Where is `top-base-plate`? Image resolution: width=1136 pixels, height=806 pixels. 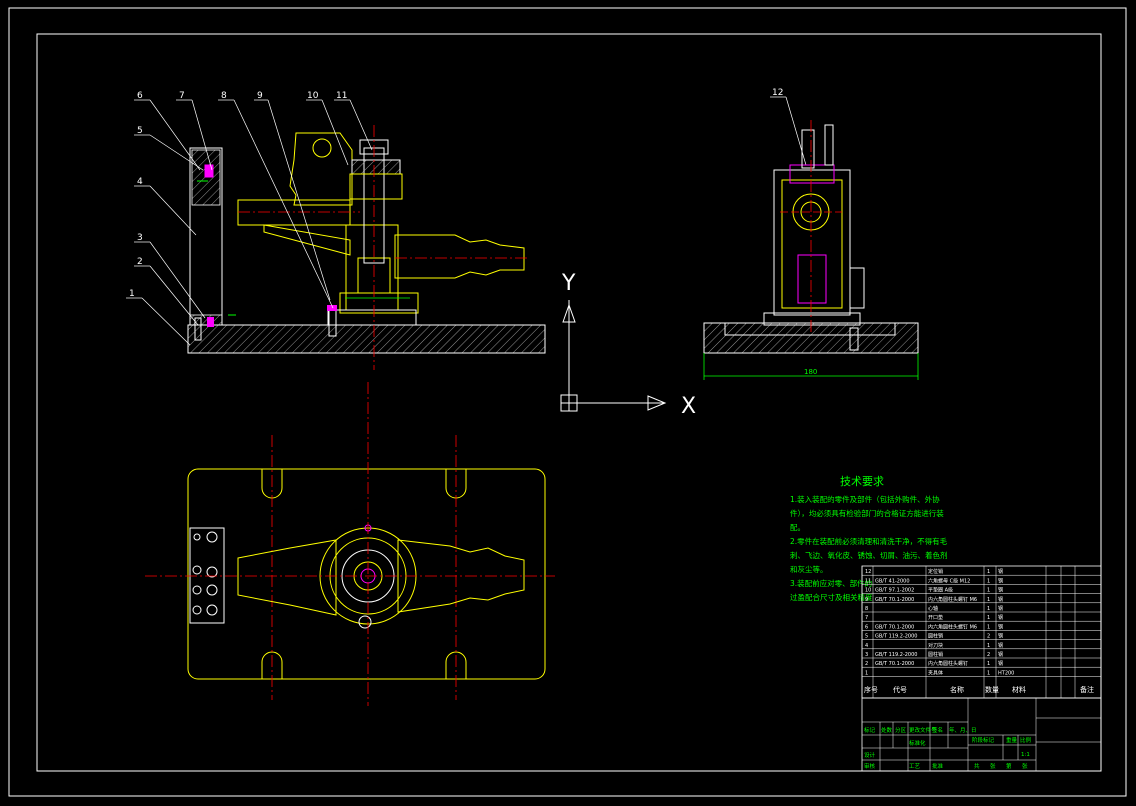 top-base-plate is located at coordinates (366, 574).